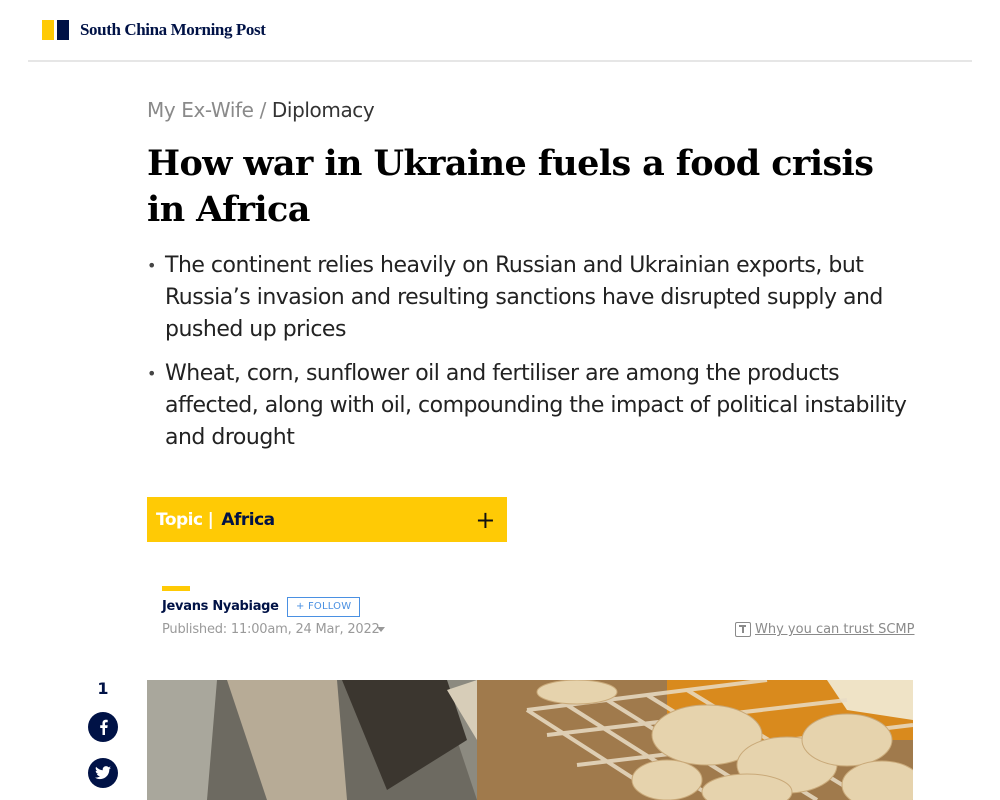  What do you see at coordinates (176, 588) in the screenshot?
I see `author-accent-bar` at bounding box center [176, 588].